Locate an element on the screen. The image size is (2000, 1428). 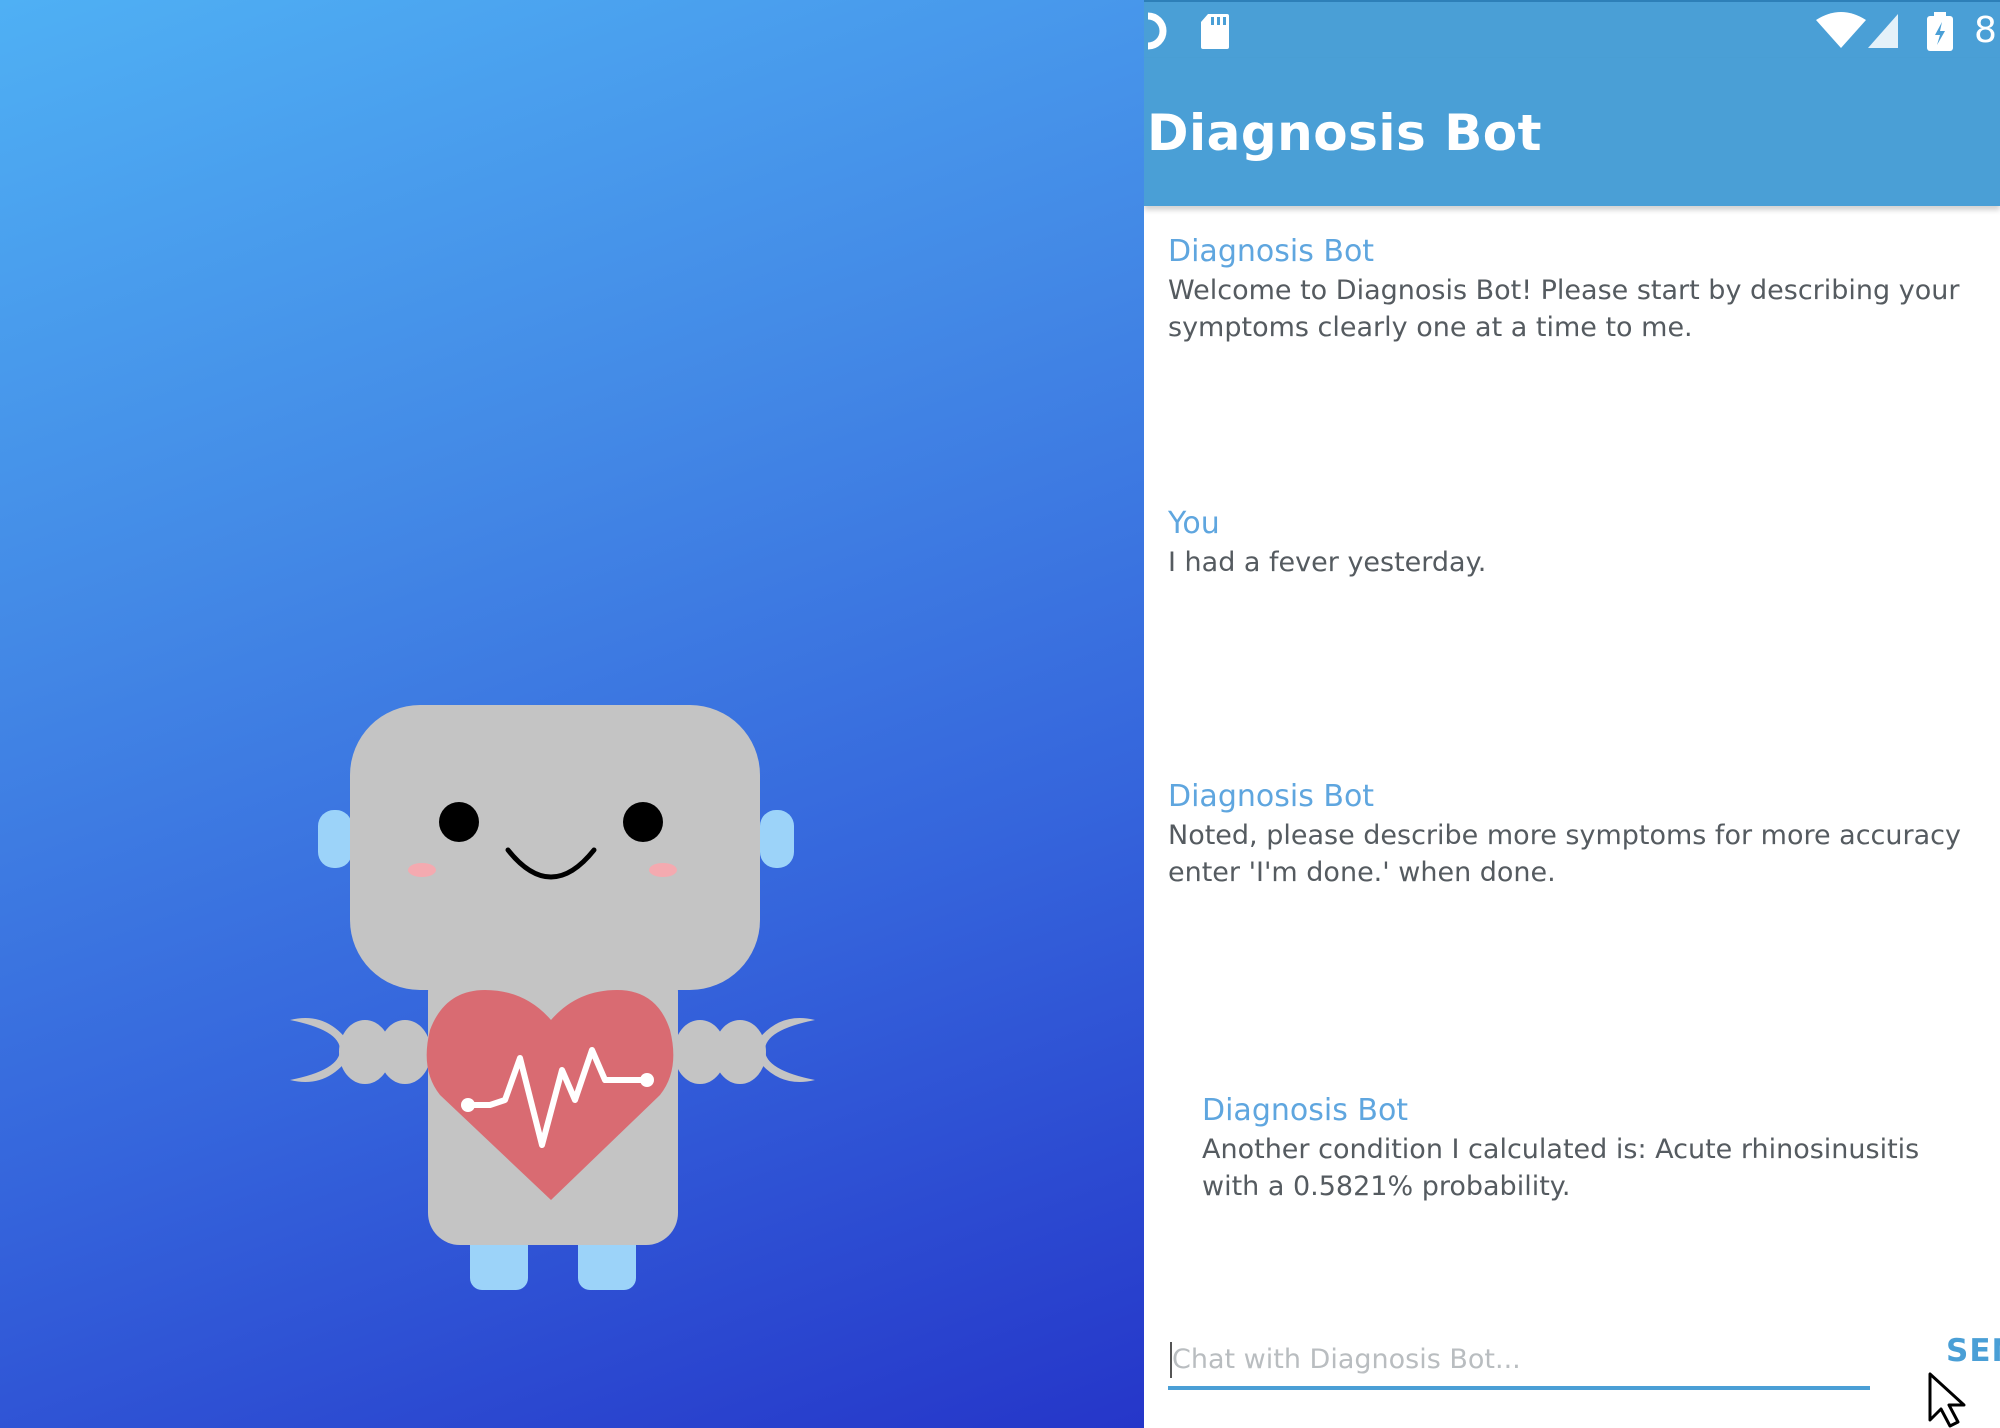
sd-card-icon is located at coordinates (1215, 31).